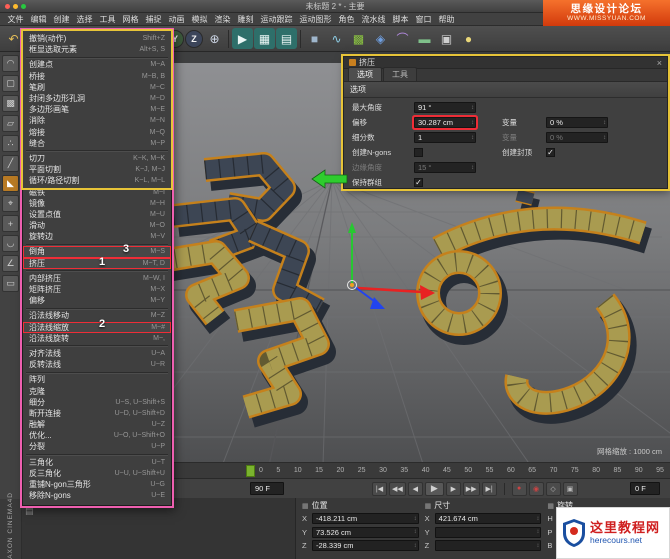  What do you see at coordinates (10, 123) in the screenshot?
I see `workplane-mode-icon: ▱` at bounding box center [10, 123].